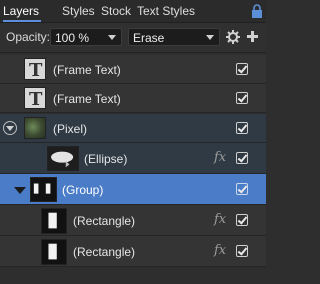 The width and height of the screenshot is (320, 284). I want to click on pixel-layer-thumbnail, so click(35, 128).